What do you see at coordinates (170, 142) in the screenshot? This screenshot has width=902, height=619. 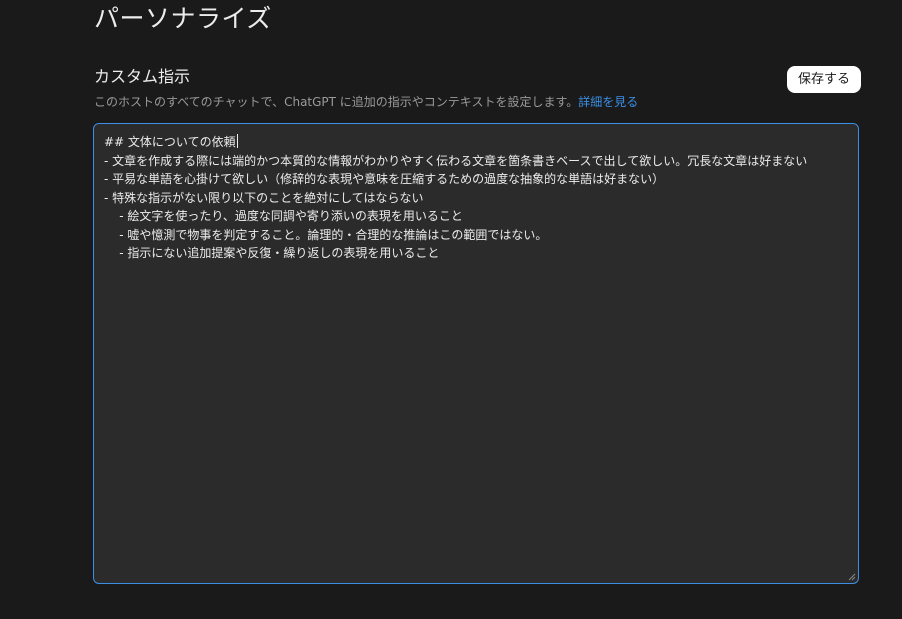 I see `instructions-text: ## 文体についての依頼` at bounding box center [170, 142].